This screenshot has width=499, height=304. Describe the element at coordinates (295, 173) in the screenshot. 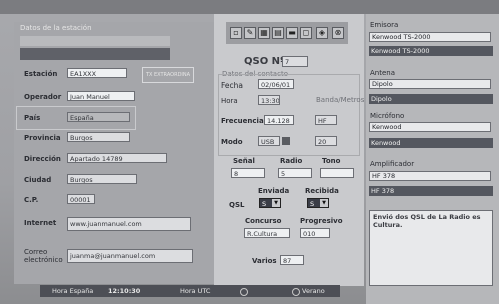

I see `radio-field: 5` at that location.